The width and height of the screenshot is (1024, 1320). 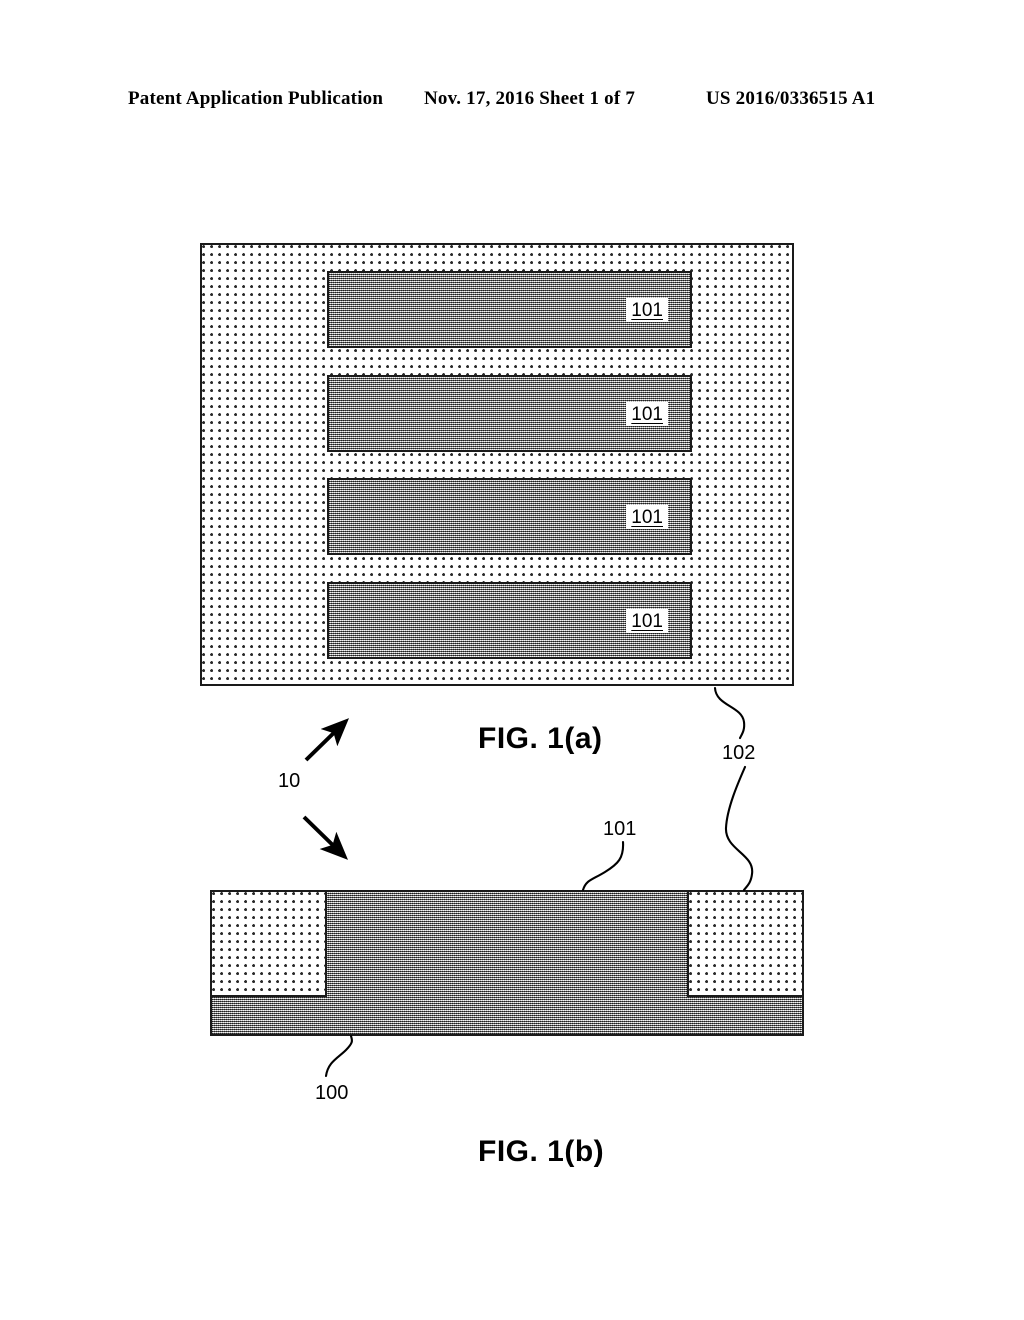 What do you see at coordinates (739, 828) in the screenshot?
I see `leader-102-down` at bounding box center [739, 828].